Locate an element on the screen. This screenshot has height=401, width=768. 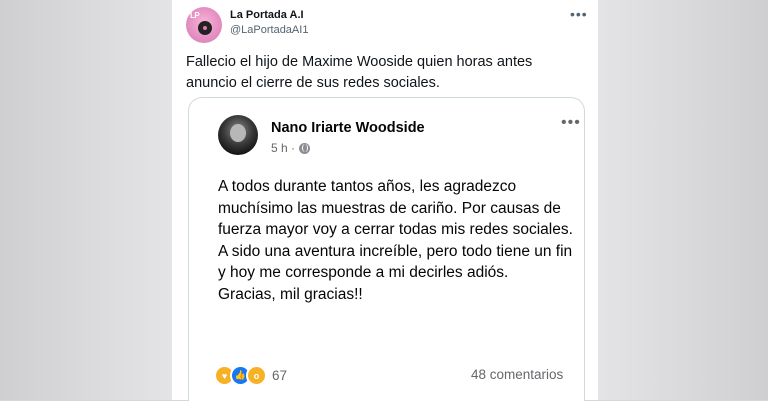
vinyl-record-icon is located at coordinates (205, 28).